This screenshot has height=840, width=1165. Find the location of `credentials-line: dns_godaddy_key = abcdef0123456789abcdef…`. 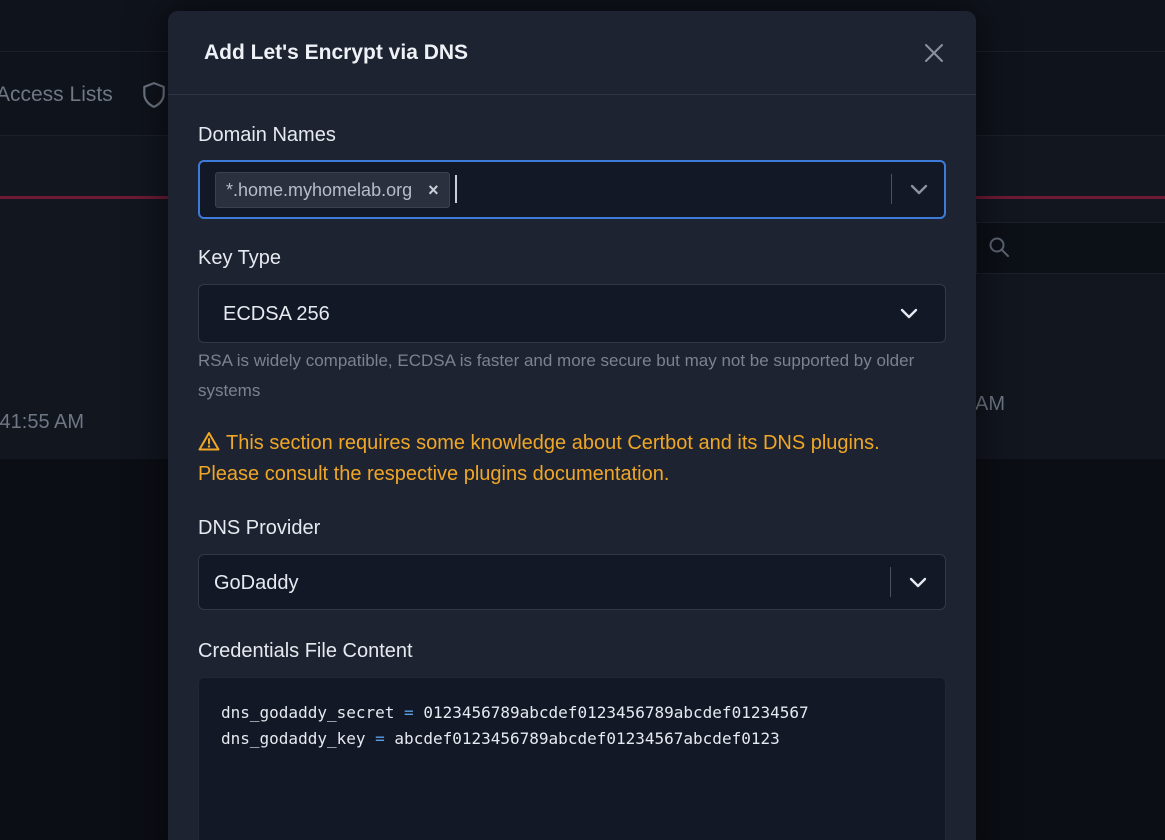

credentials-line: dns_godaddy_key = abcdef0123456789abcdef… is located at coordinates (572, 739).